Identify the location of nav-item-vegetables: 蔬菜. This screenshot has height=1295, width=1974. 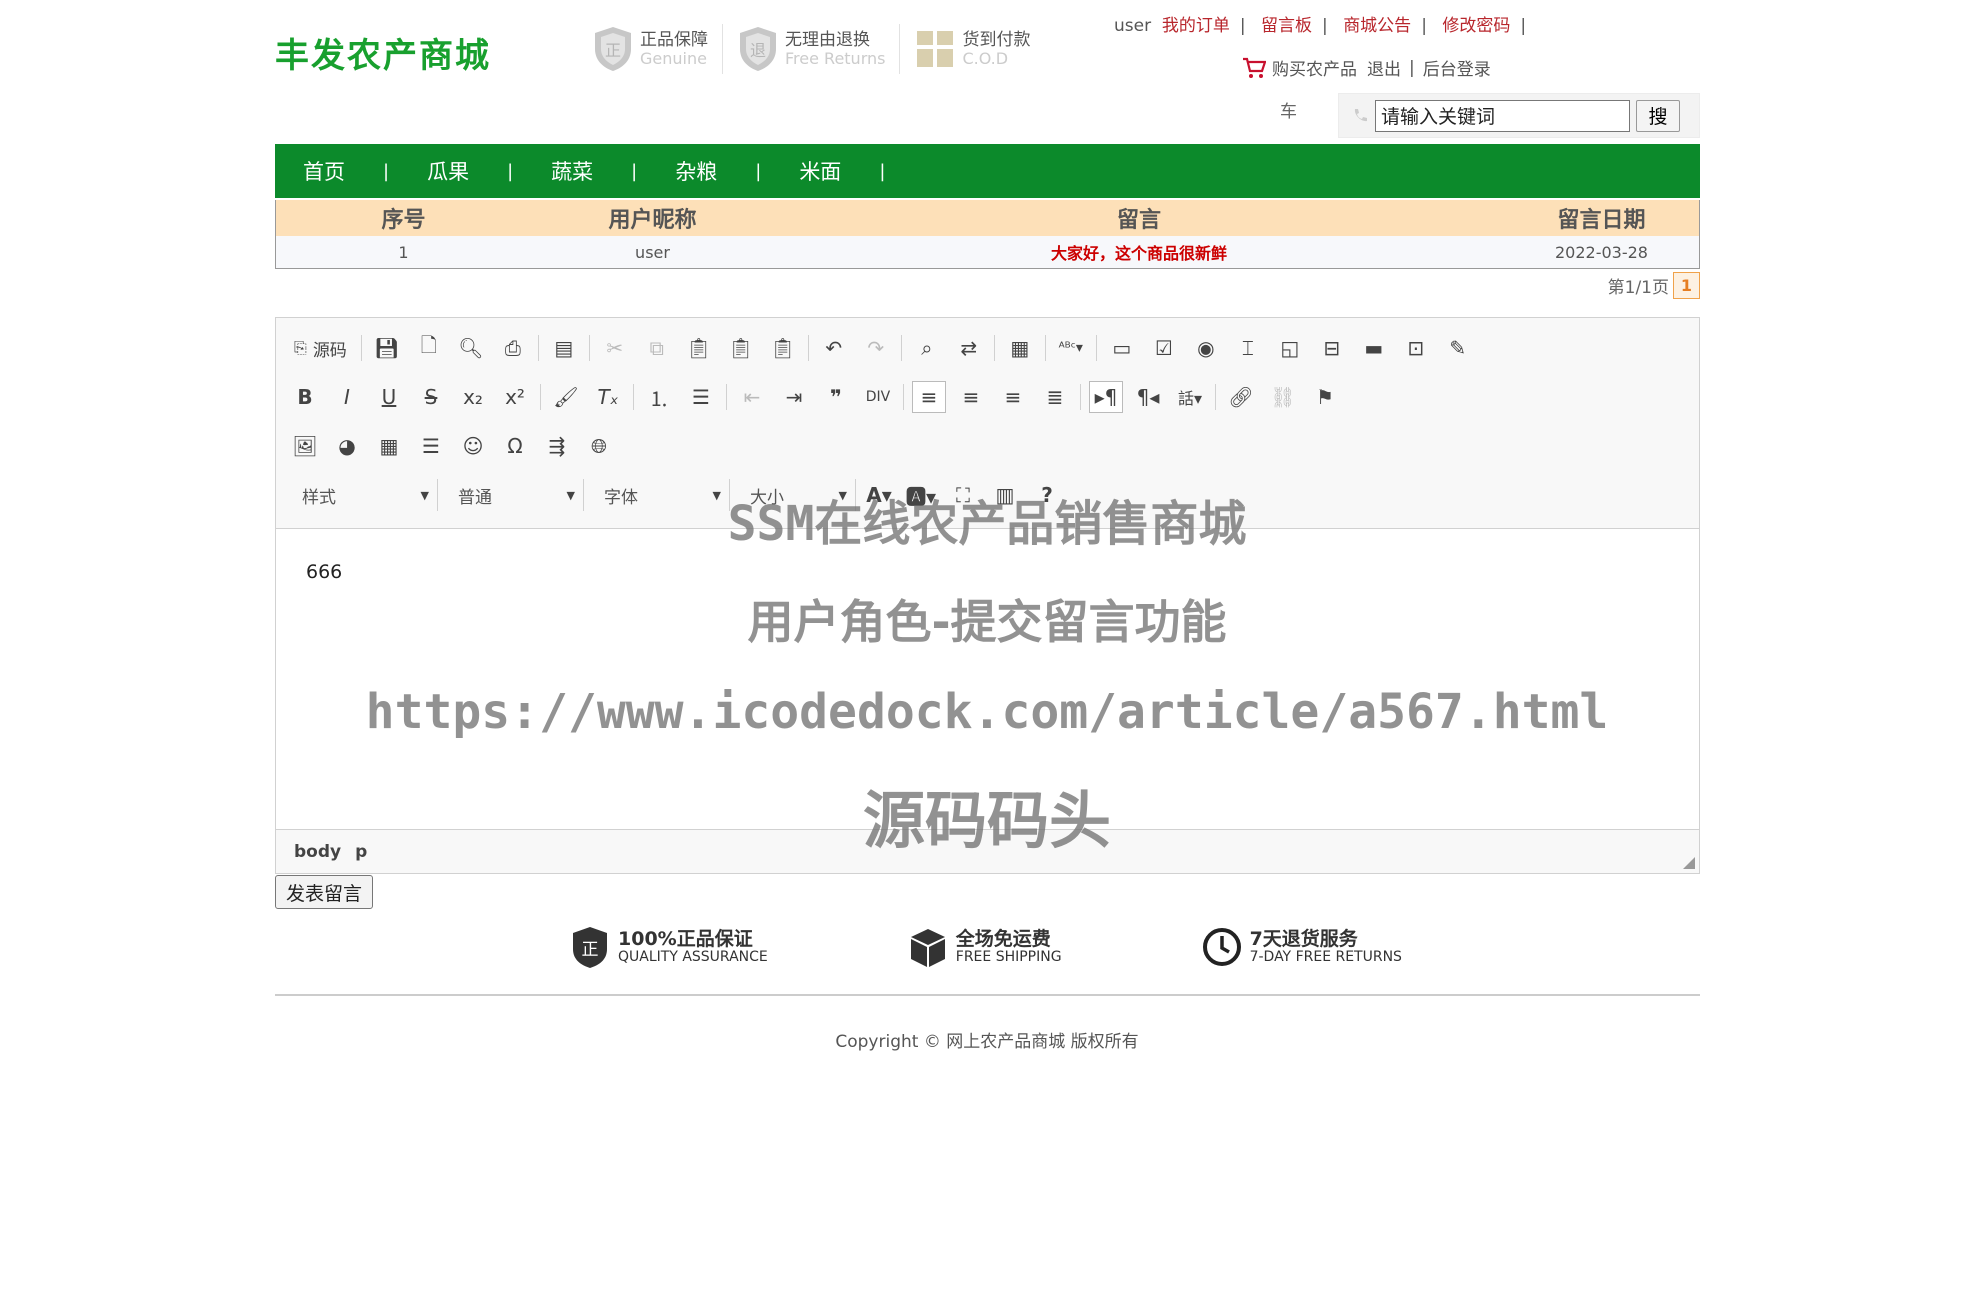
(572, 171).